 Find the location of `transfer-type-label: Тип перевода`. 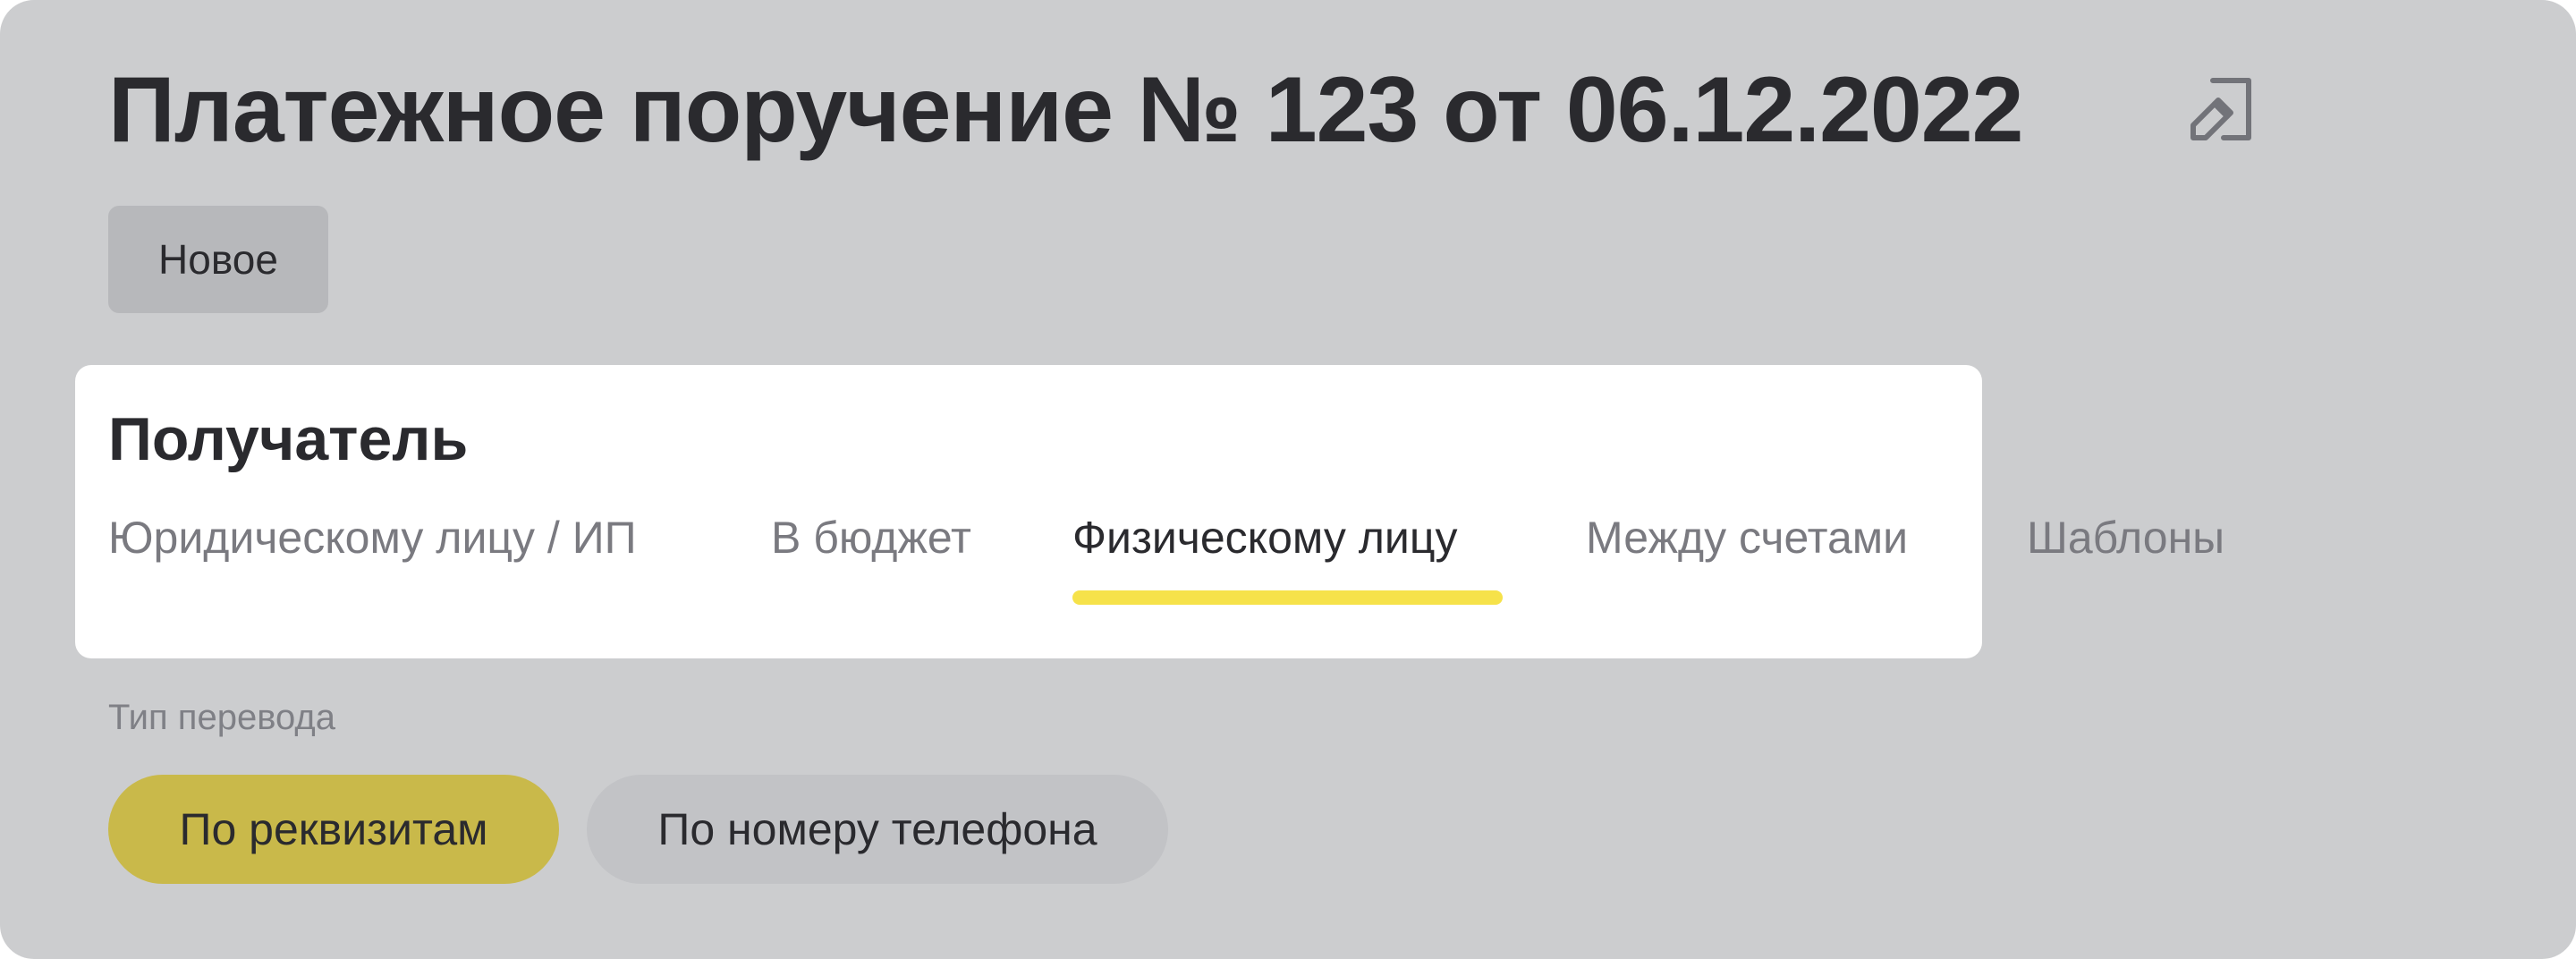

transfer-type-label: Тип перевода is located at coordinates (221, 717).